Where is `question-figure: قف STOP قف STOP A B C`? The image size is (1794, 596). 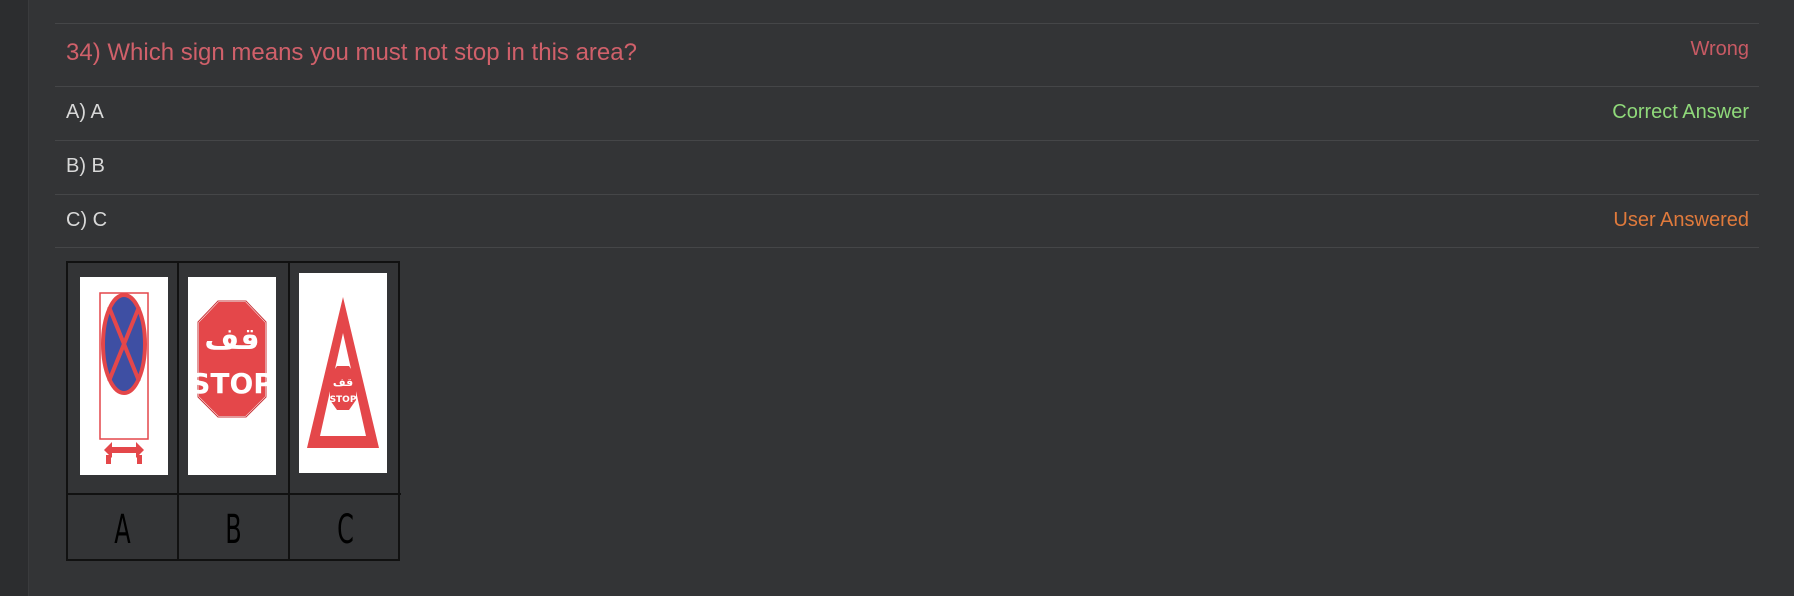 question-figure: قف STOP قف STOP A B C is located at coordinates (233, 411).